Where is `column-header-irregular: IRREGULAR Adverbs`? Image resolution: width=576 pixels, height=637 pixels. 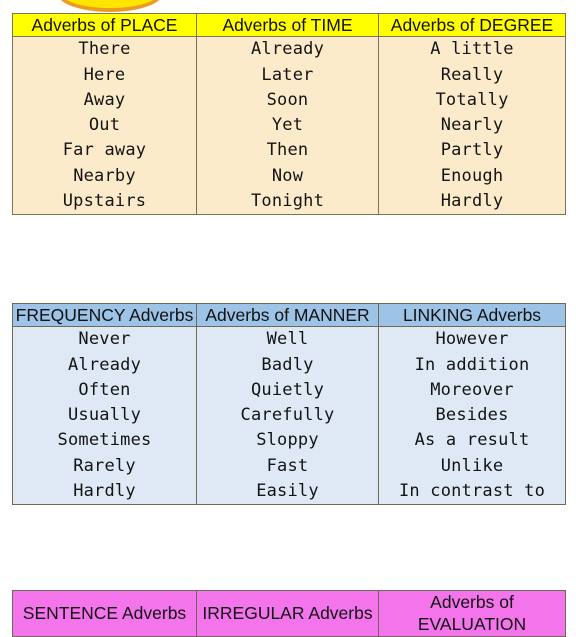
column-header-irregular: IRREGULAR Adverbs is located at coordinates (287, 613).